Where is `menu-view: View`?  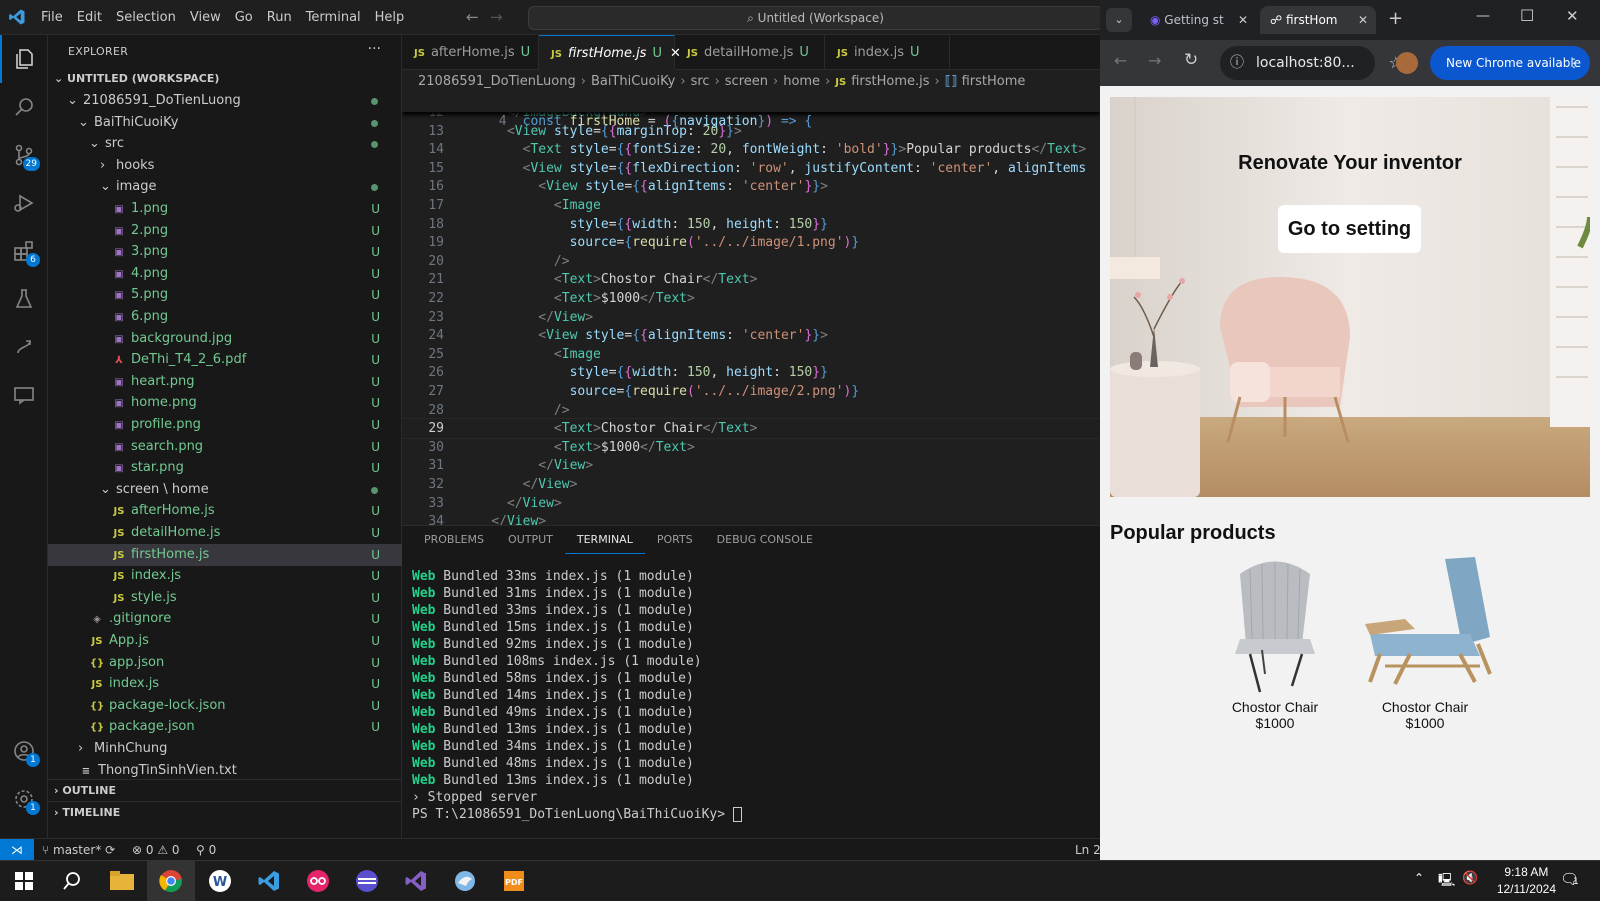 menu-view: View is located at coordinates (205, 17).